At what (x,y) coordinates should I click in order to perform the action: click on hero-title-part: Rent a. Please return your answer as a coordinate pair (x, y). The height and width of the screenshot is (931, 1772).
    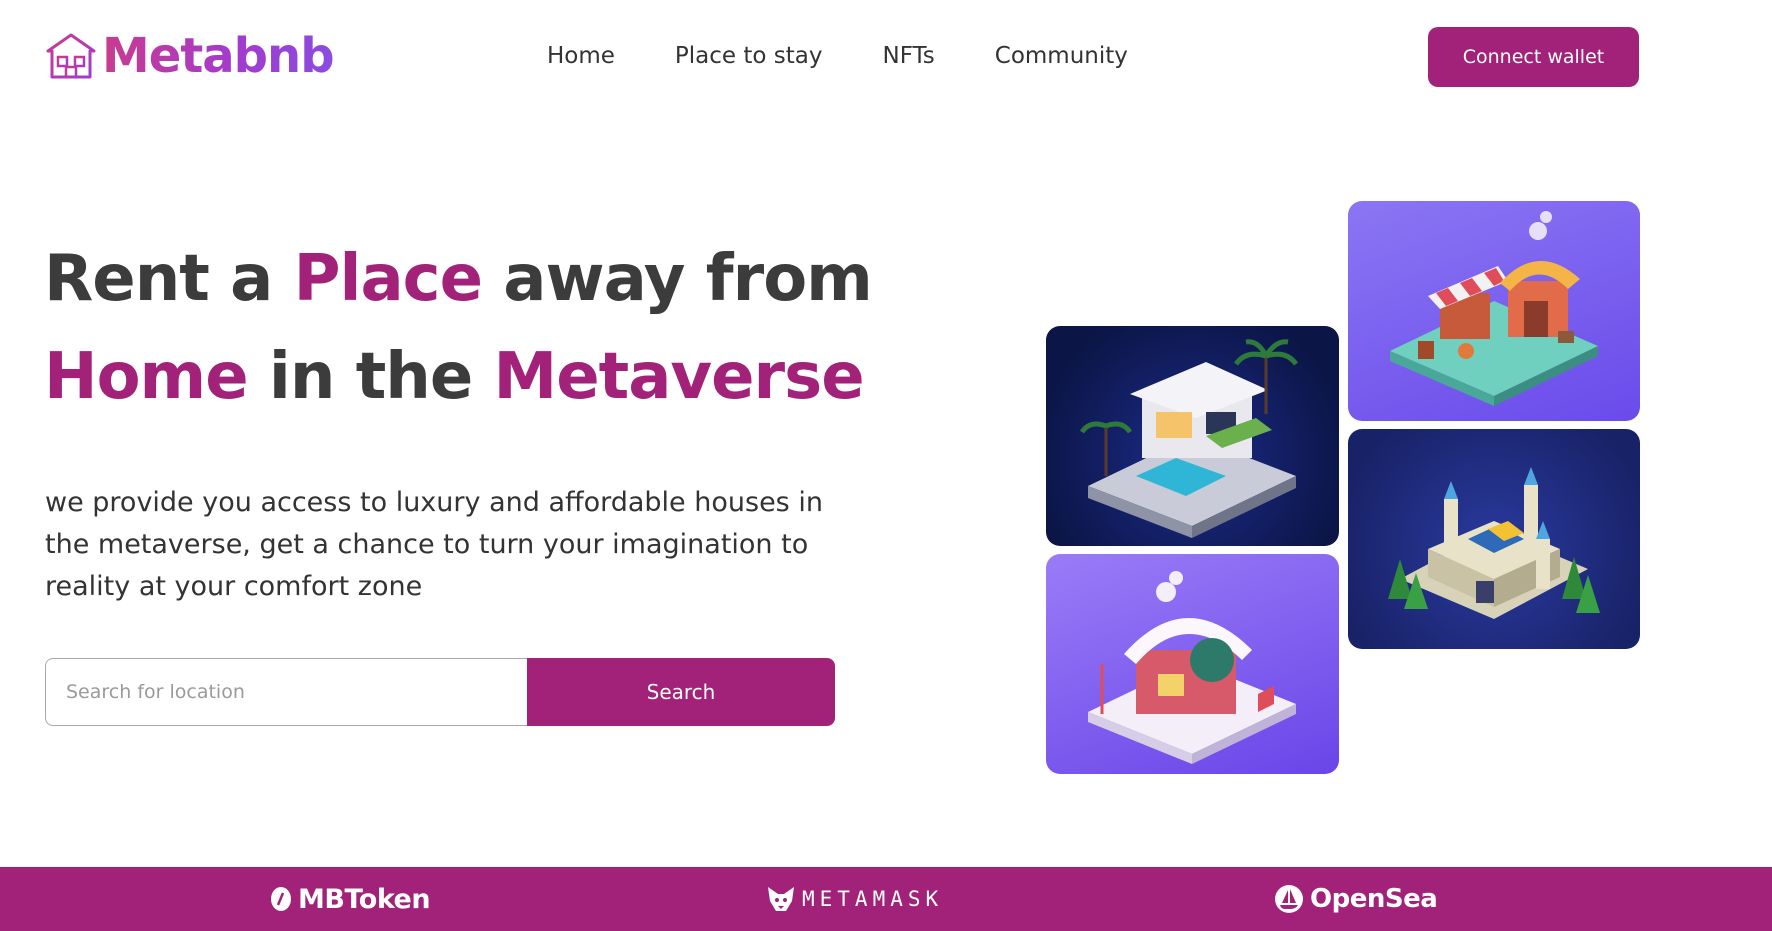
    Looking at the image, I should click on (169, 279).